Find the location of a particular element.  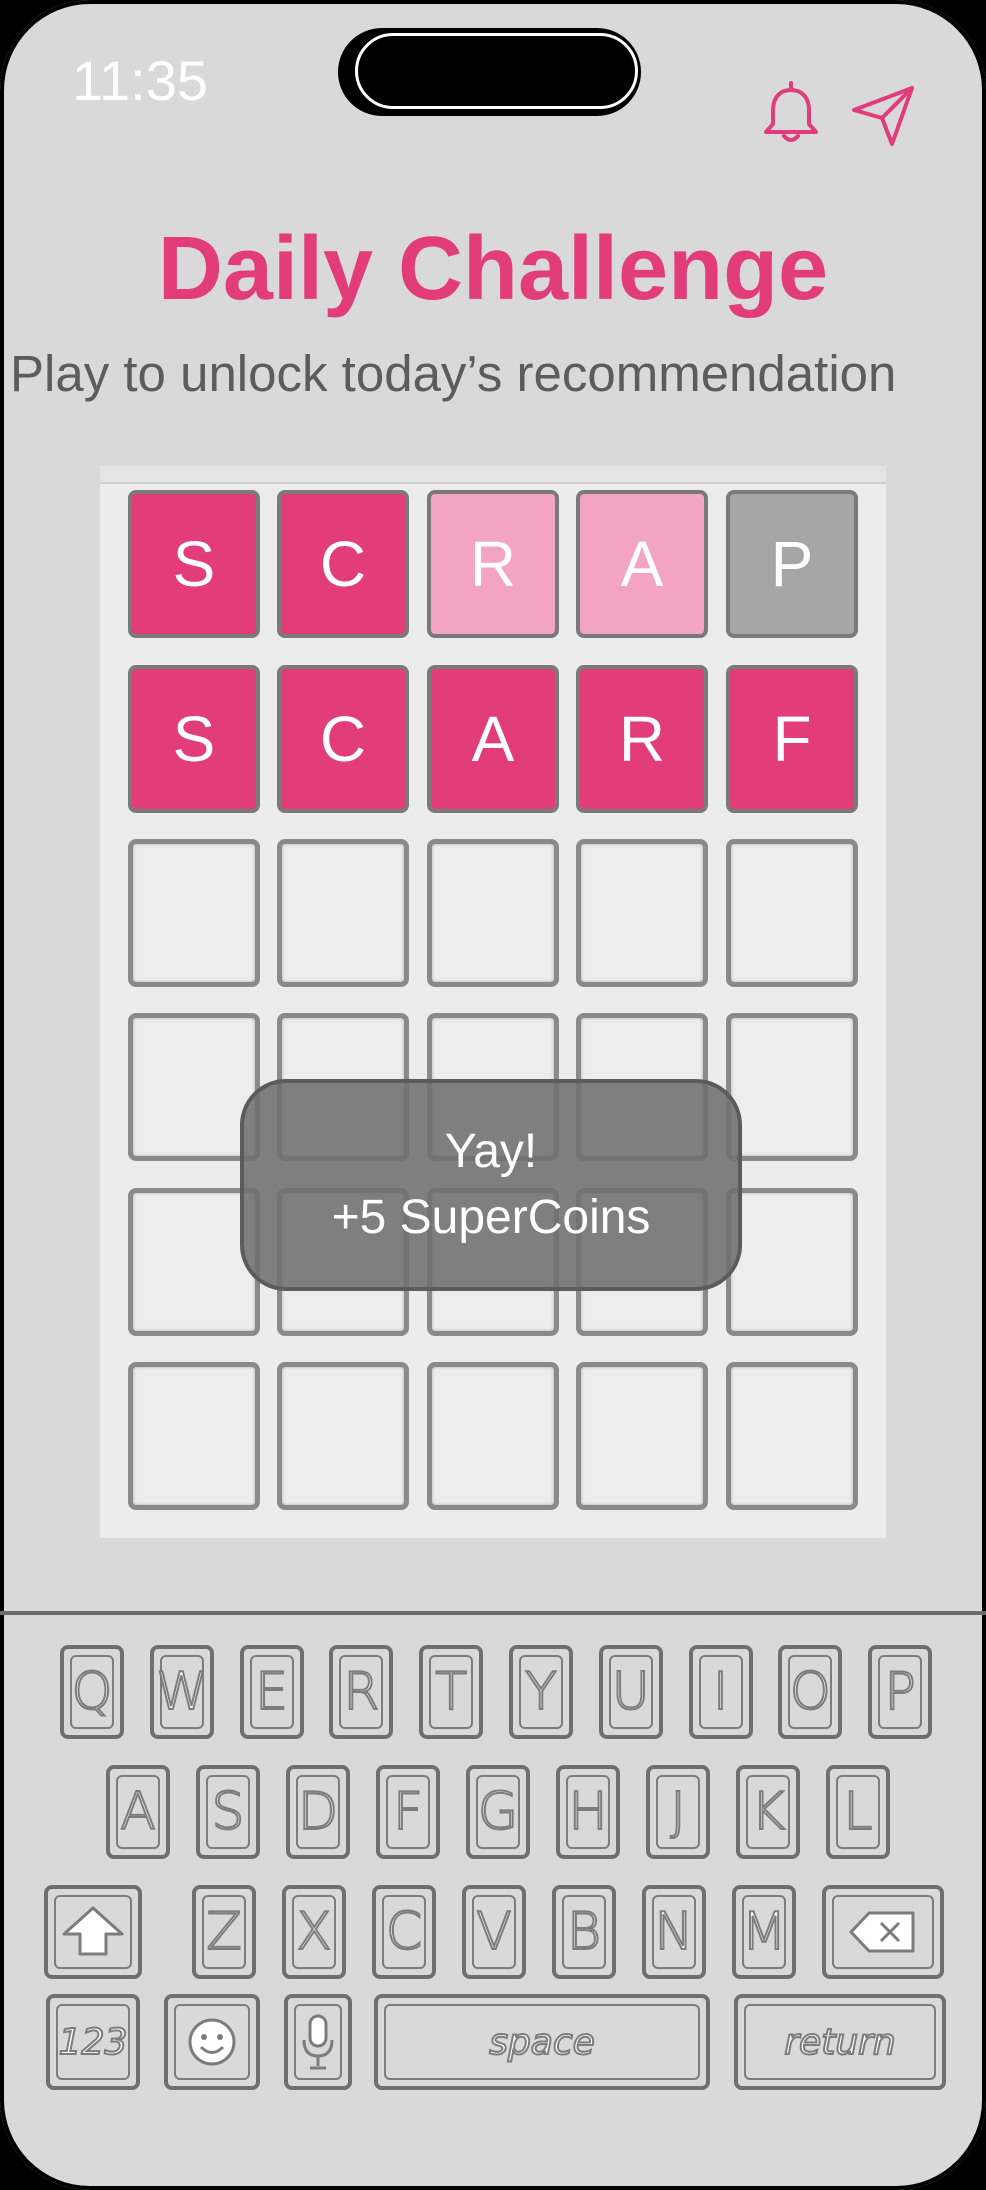

tile-r5-c5 is located at coordinates (792, 1262).